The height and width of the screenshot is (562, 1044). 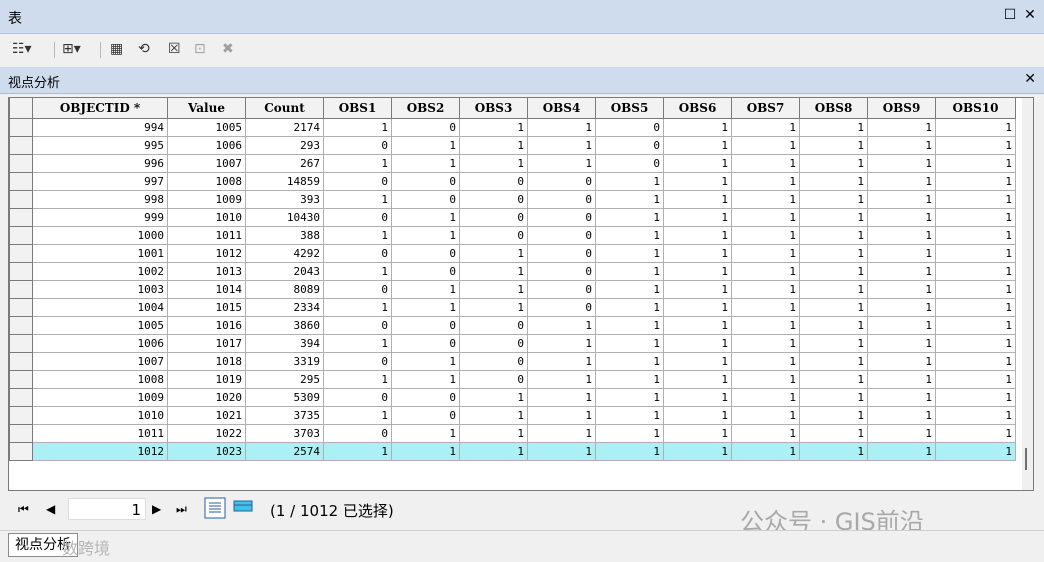 What do you see at coordinates (512, 289) in the screenshot?
I see `table-row: 1003 1014 8089 0 1 1 0 1 1 1 1 1 1` at bounding box center [512, 289].